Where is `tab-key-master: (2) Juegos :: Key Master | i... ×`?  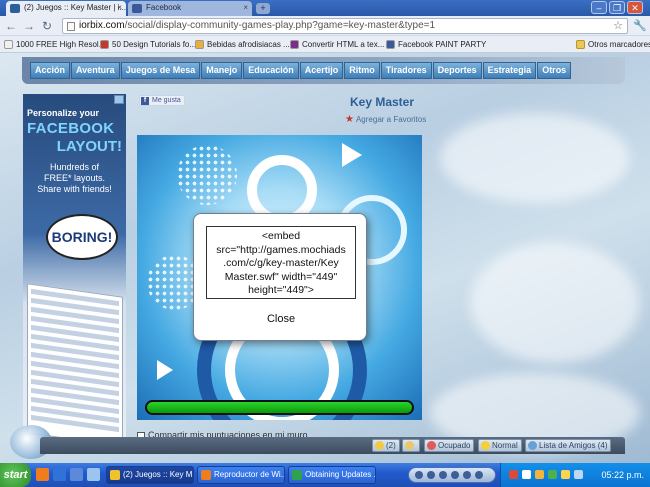
tab-key-master: (2) Juegos :: Key Master | i... × is located at coordinates (66, 8).